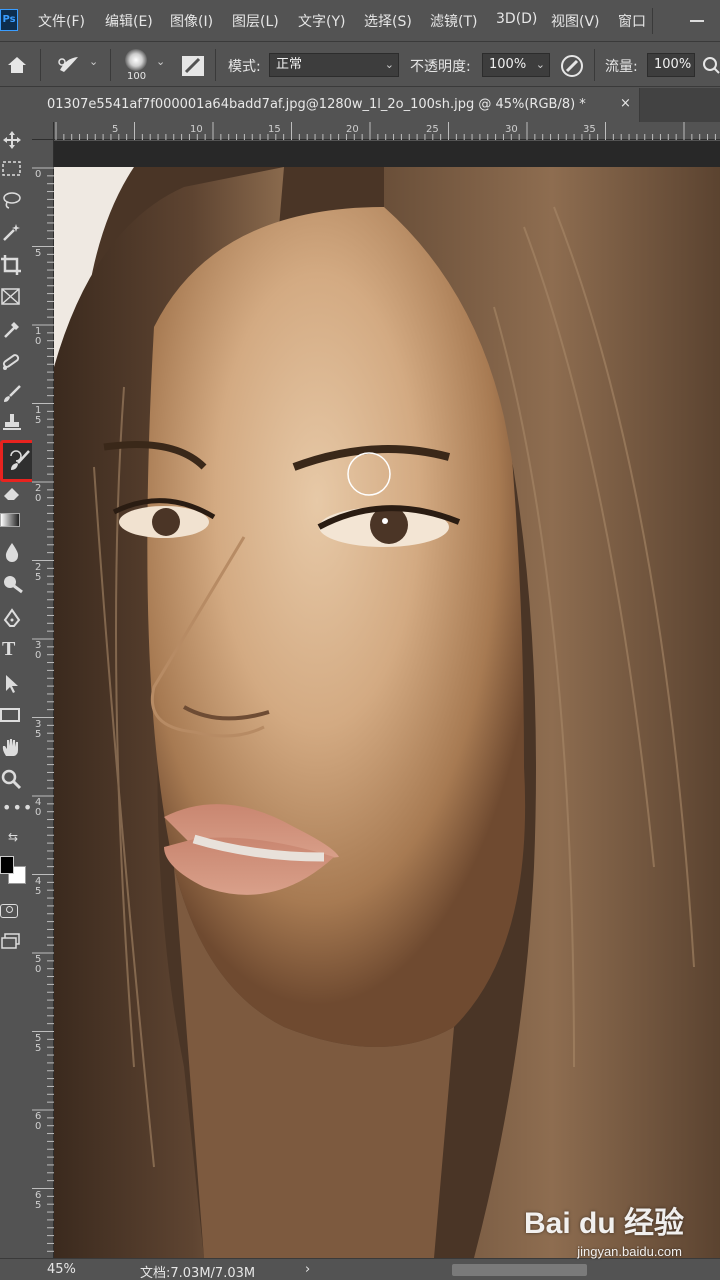 The image size is (720, 1280). I want to click on menu-edit: 编辑(E), so click(129, 21).